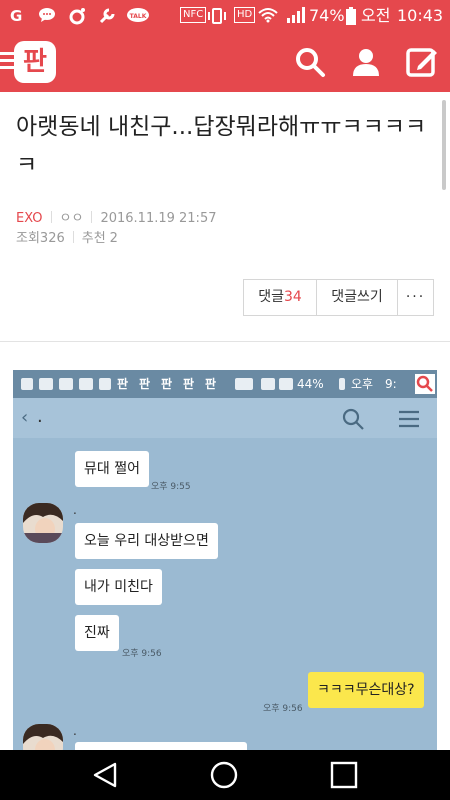 This screenshot has width=450, height=800. What do you see at coordinates (344, 775) in the screenshot?
I see `recents-icon` at bounding box center [344, 775].